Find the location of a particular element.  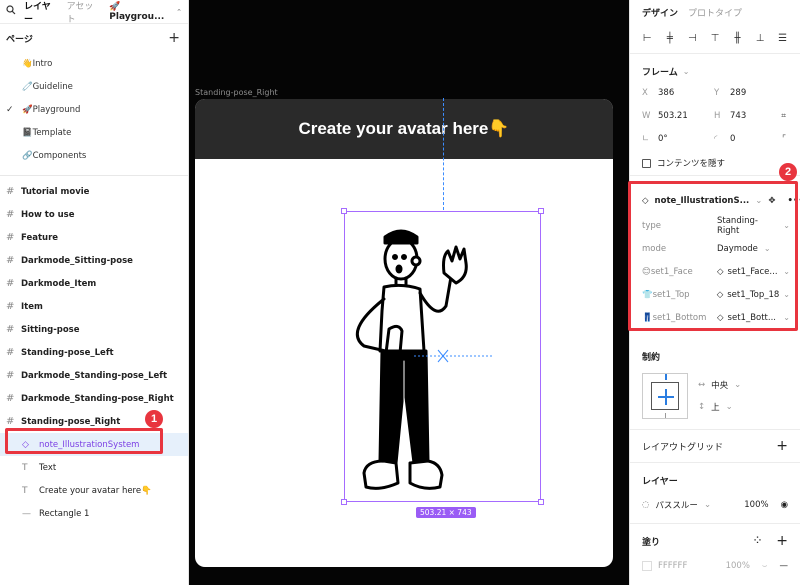

constraint-inner-box is located at coordinates (665, 396).